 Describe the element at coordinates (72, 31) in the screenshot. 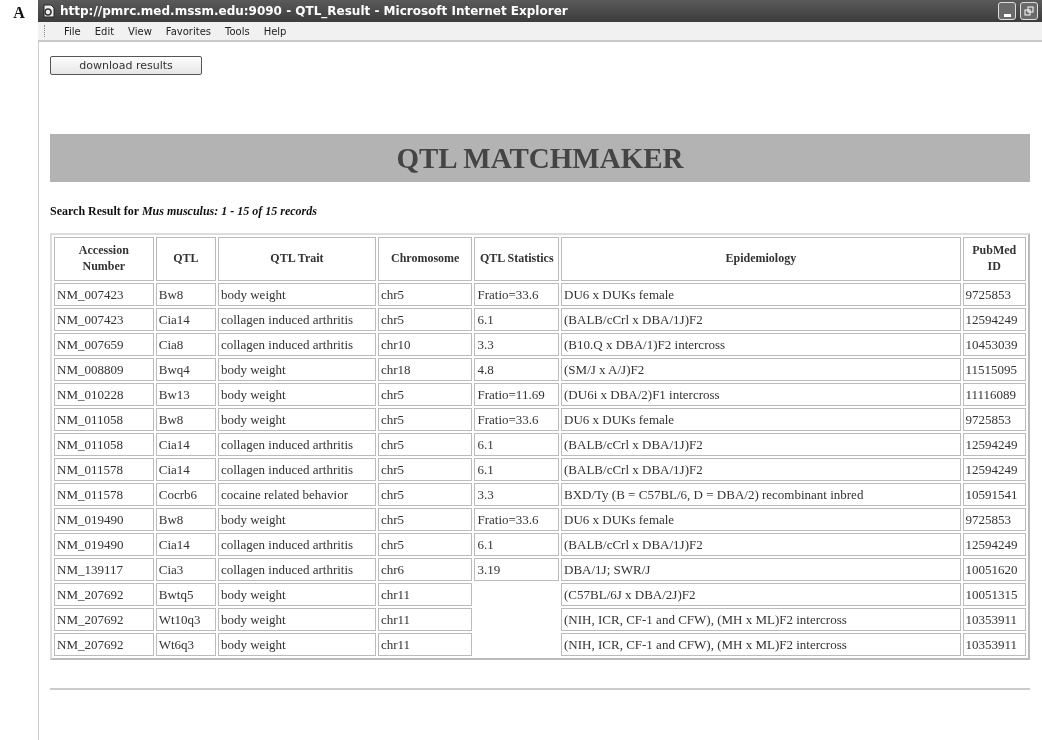

I see `menu-item: File` at that location.